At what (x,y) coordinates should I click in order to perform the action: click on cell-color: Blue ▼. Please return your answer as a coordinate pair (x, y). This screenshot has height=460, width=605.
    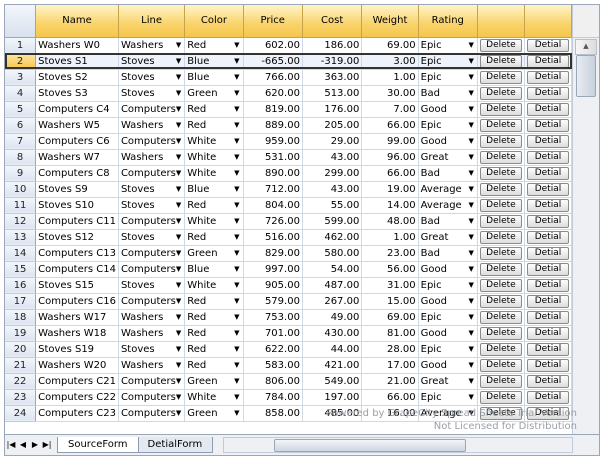
    Looking at the image, I should click on (214, 269).